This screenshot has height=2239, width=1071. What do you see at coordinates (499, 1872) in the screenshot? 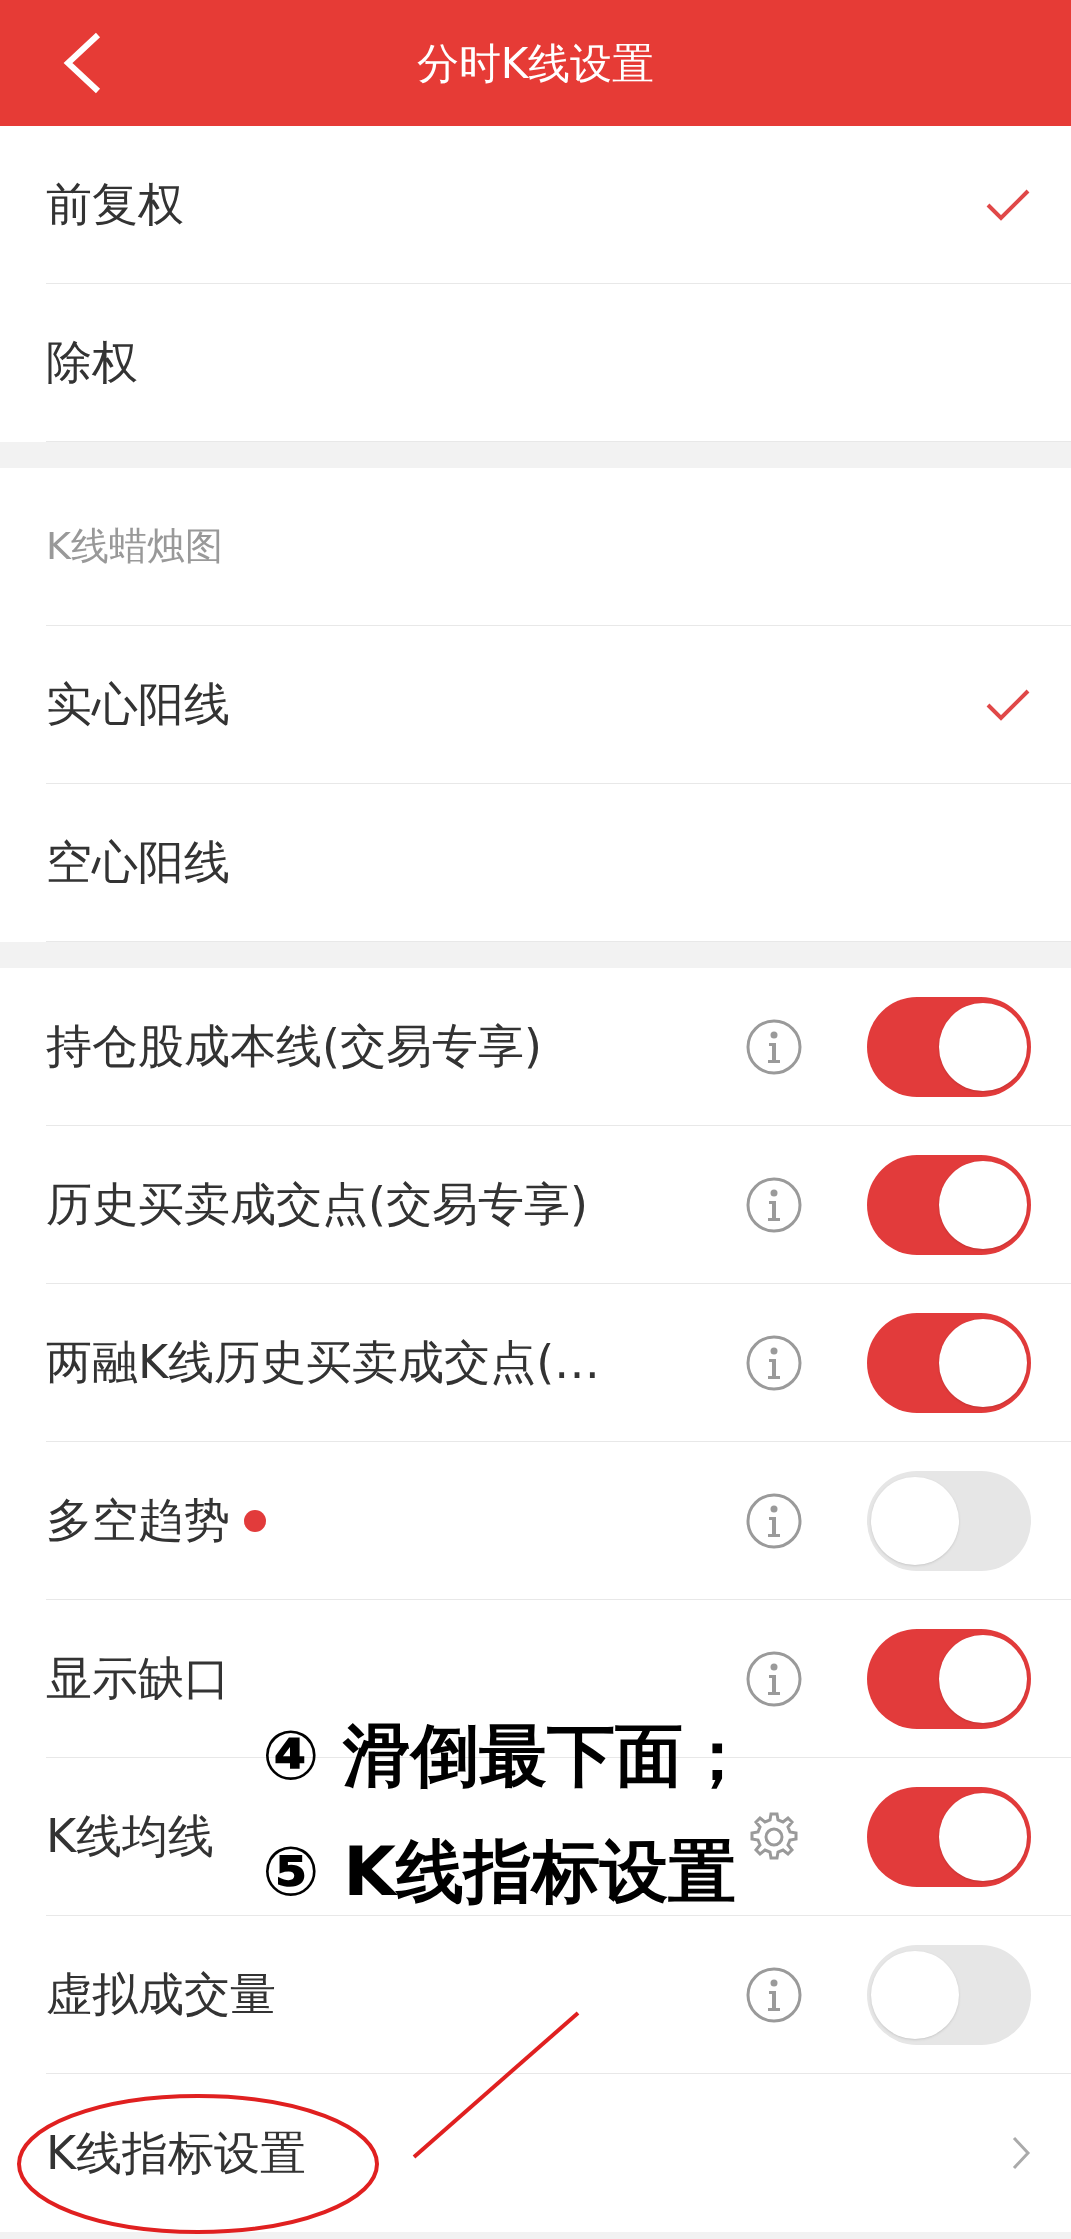
I see `annotation-text: ⑤ K线指标设置` at bounding box center [499, 1872].